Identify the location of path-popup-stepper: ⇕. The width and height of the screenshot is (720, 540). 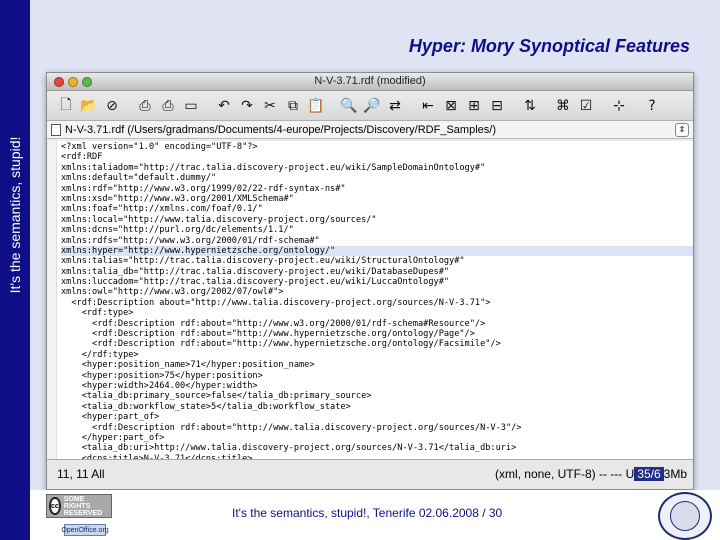
(682, 129).